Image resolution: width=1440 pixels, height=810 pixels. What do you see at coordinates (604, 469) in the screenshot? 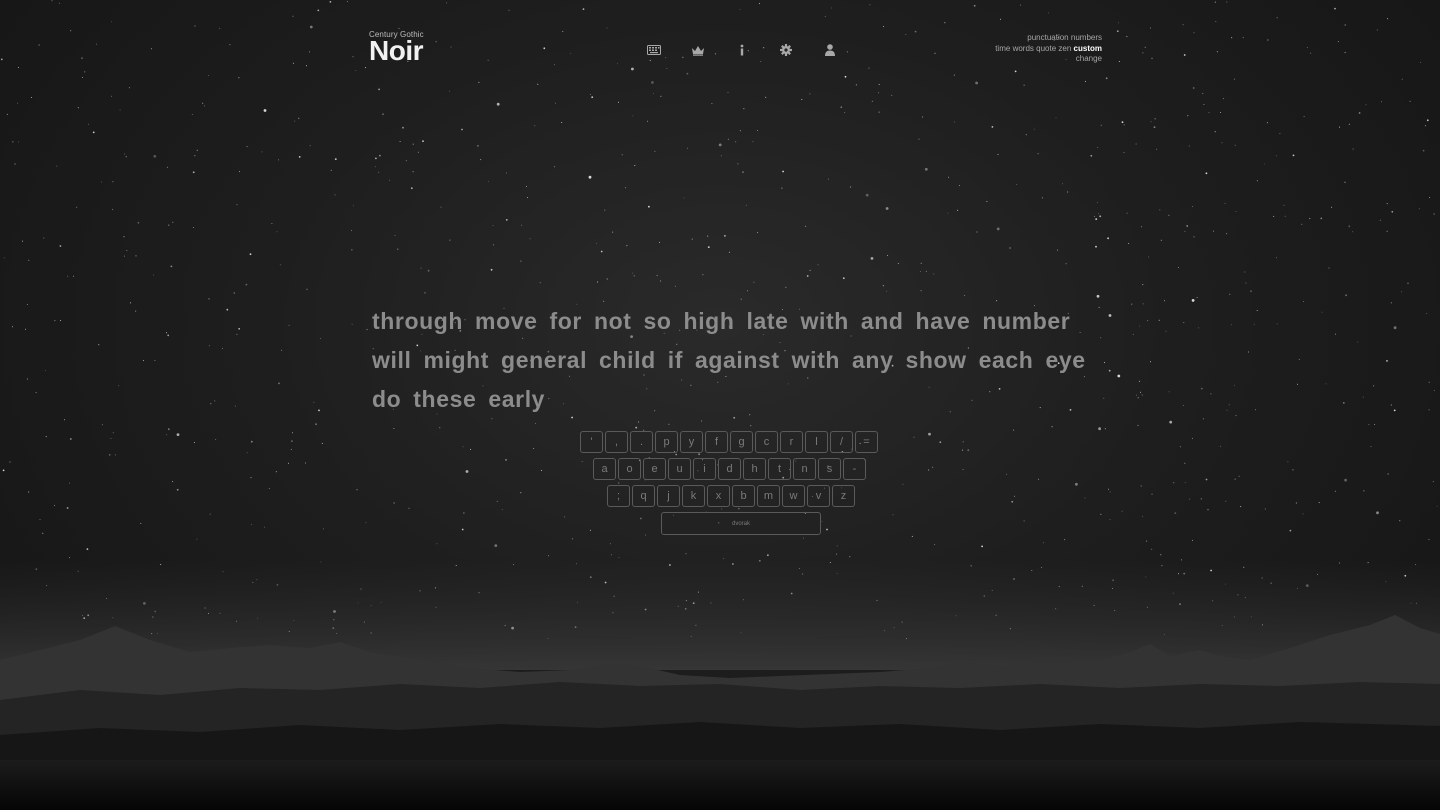
I see `keymap-key: a` at bounding box center [604, 469].